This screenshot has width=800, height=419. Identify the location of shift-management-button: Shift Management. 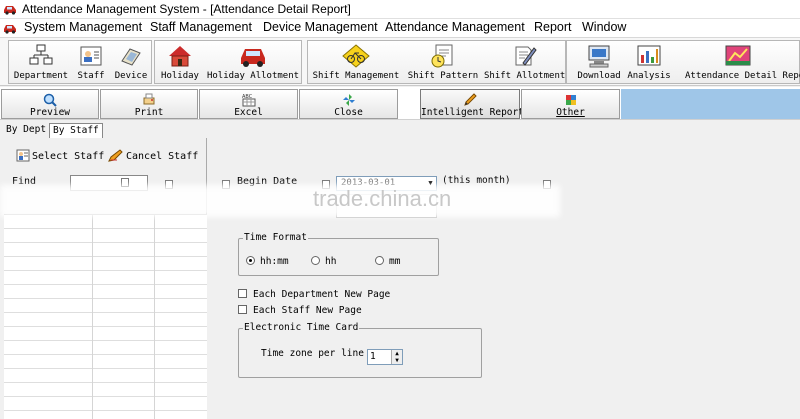
(356, 62).